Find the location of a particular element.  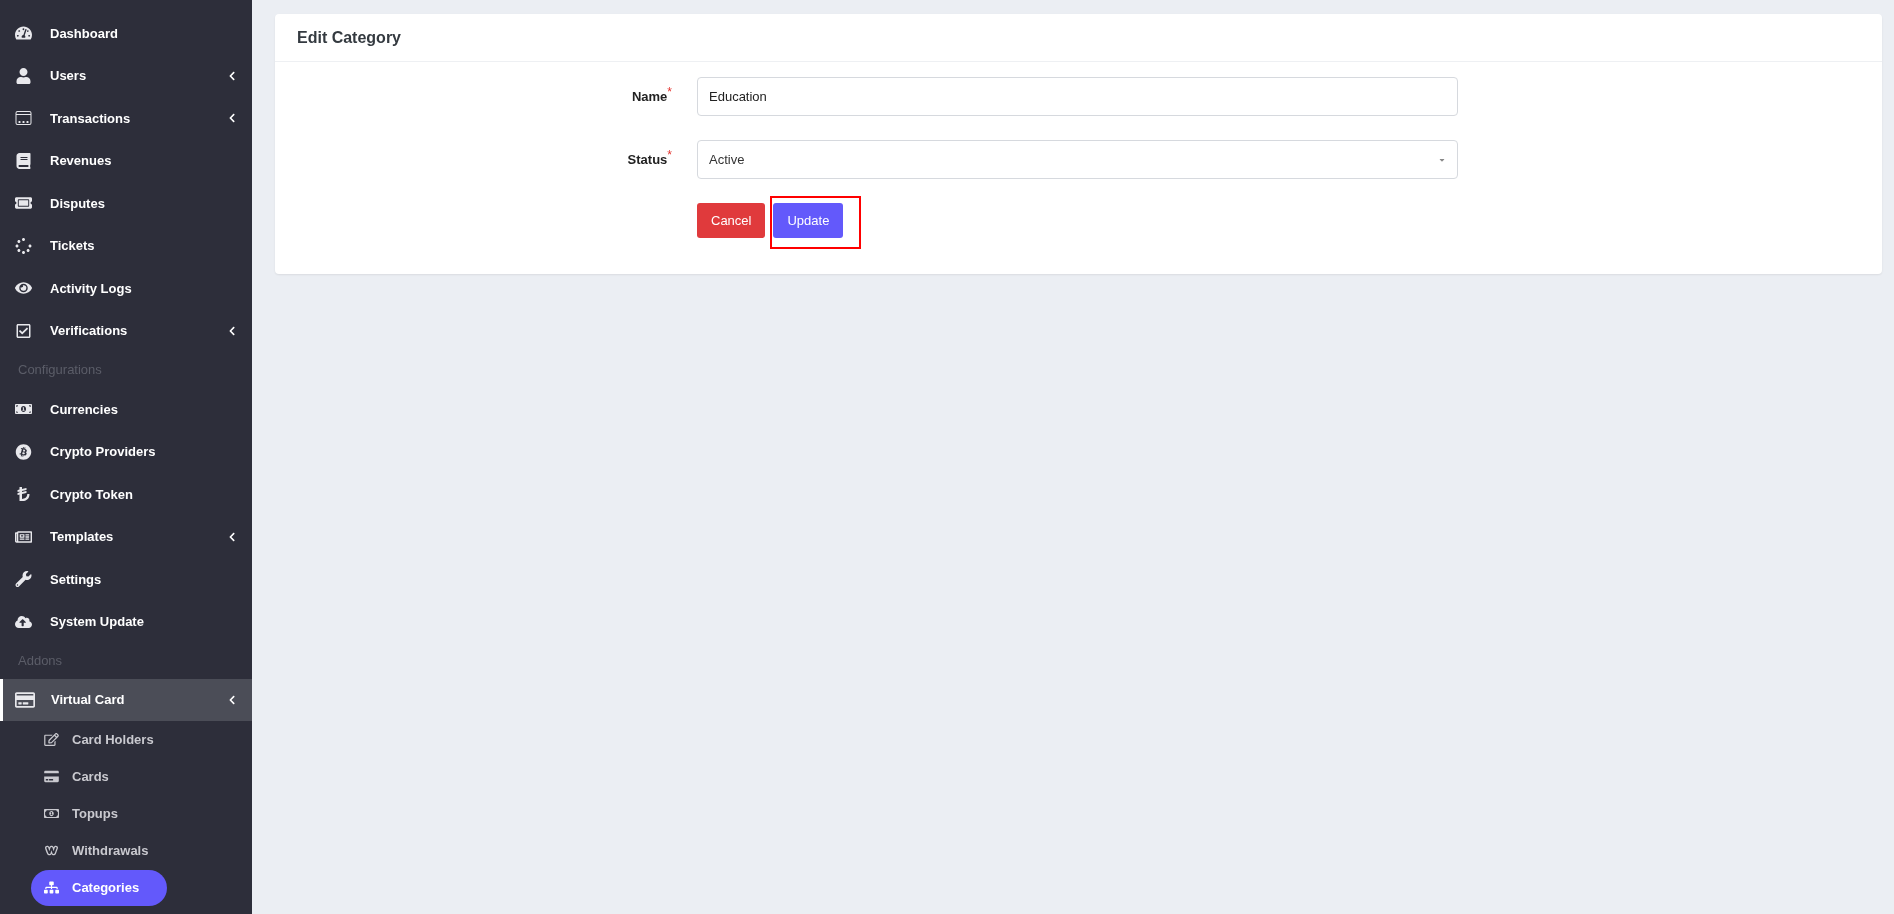

checkbox-icon is located at coordinates (23, 330).